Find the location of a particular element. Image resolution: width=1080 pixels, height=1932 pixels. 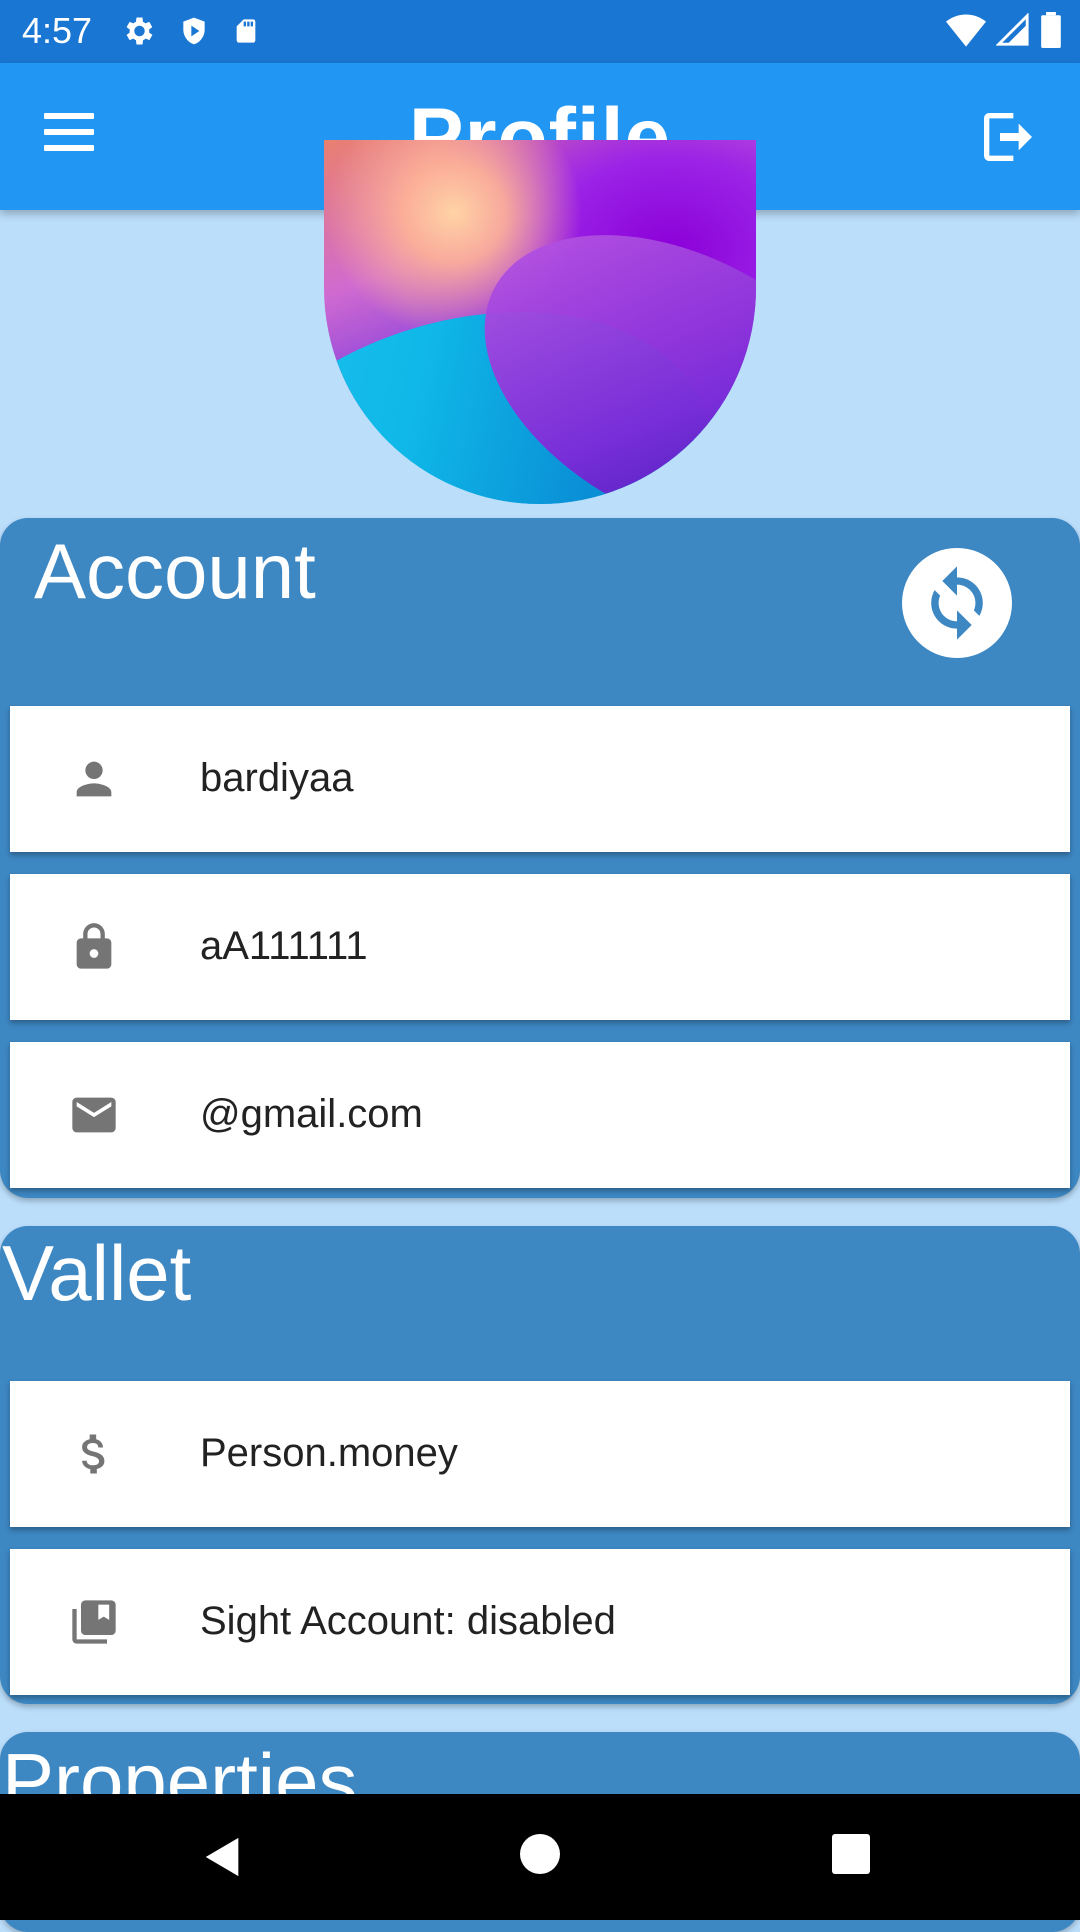

status-icons-right is located at coordinates (1004, 30).